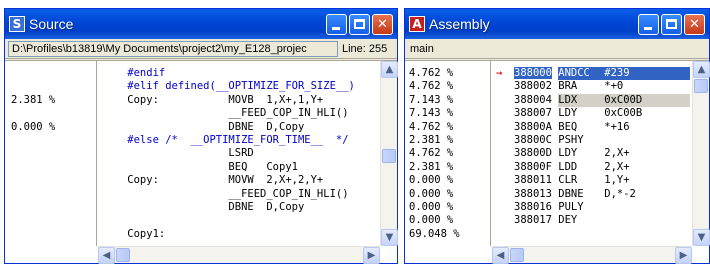 The height and width of the screenshot is (264, 710). Describe the element at coordinates (241, 234) in the screenshot. I see `source-code-line: Copy1:` at that location.